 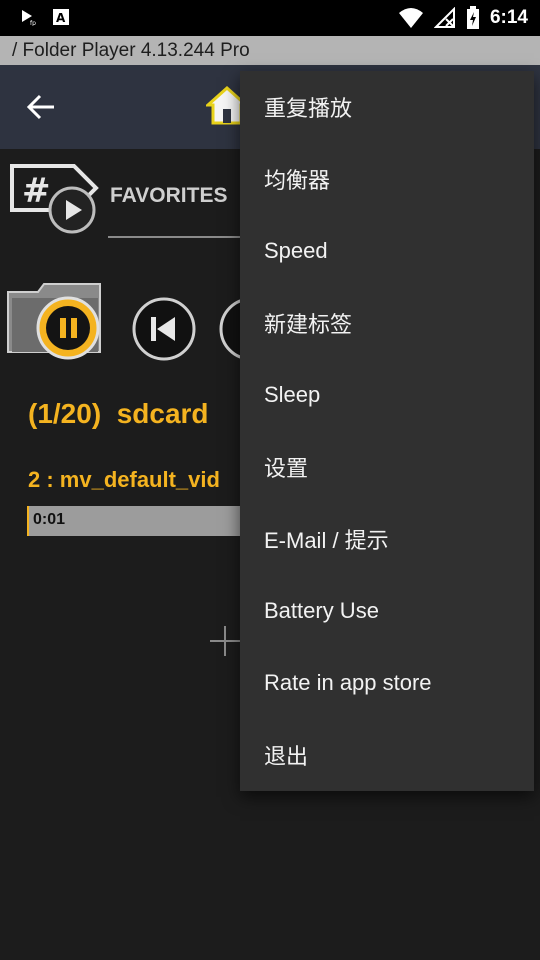 What do you see at coordinates (270, 50) in the screenshot?
I see `app-title-strip: / Folder Player 4.13.244 Pro` at bounding box center [270, 50].